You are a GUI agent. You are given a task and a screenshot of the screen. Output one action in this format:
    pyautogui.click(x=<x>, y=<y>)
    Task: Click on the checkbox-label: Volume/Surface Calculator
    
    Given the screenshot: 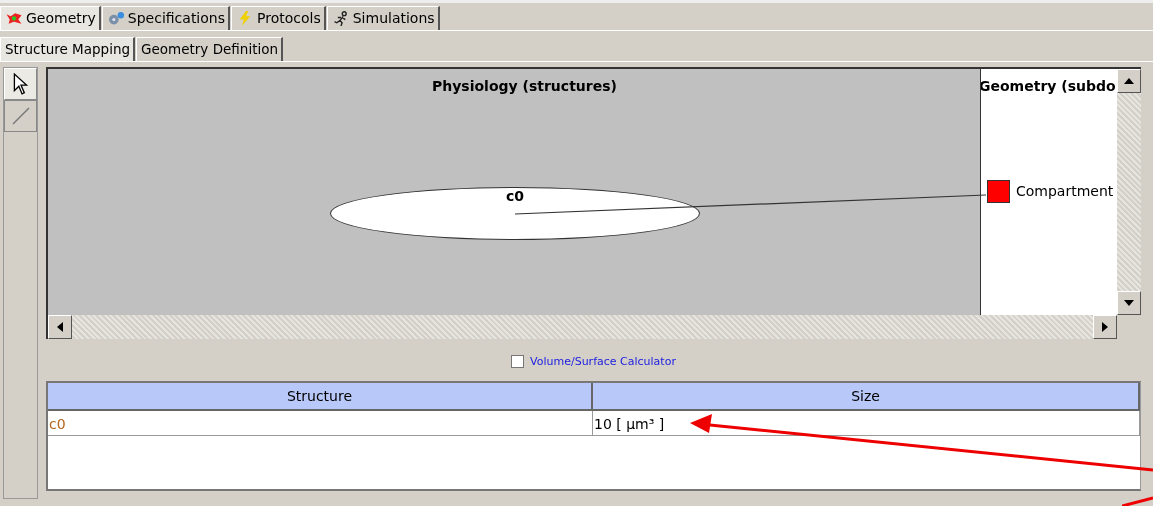 What is the action you would take?
    pyautogui.click(x=603, y=361)
    